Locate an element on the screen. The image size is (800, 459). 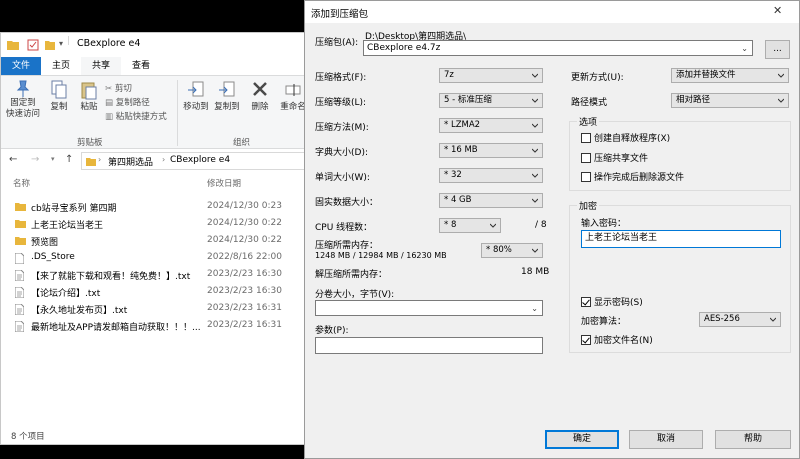
close-icon: ✕ is located at coordinates (777, 10).